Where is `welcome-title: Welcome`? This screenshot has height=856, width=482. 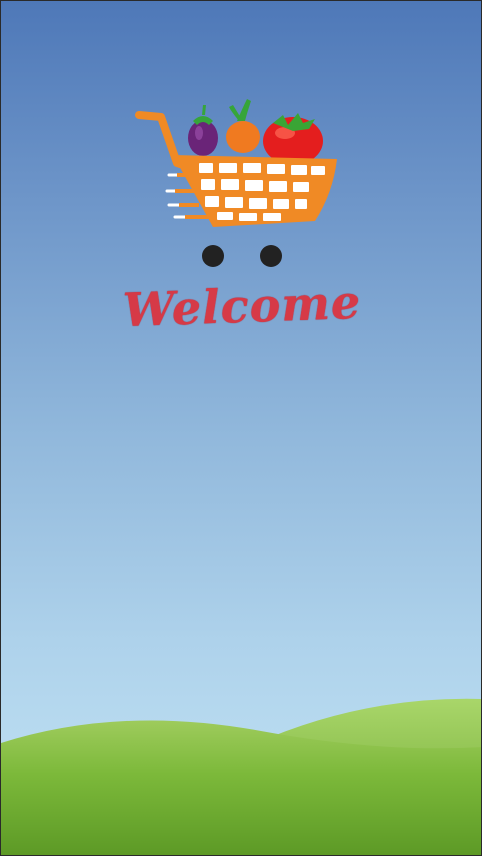 welcome-title: Welcome is located at coordinates (242, 306).